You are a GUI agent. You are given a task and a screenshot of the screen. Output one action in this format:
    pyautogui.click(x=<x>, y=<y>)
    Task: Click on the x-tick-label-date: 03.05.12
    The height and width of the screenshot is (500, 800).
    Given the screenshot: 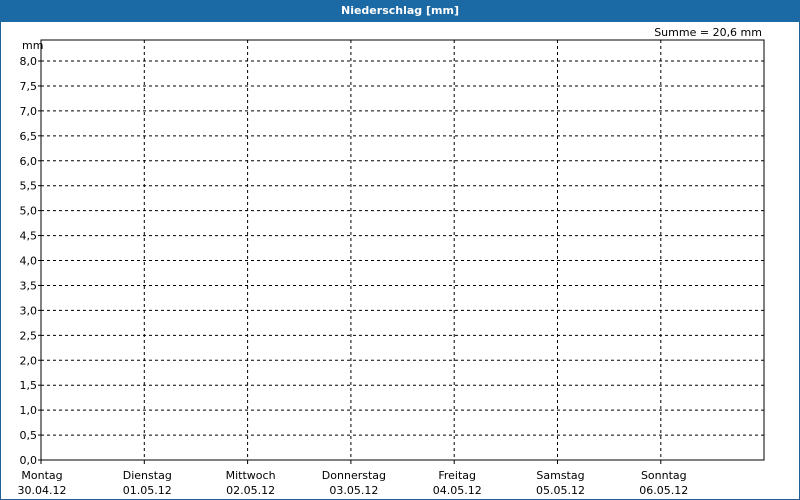 What is the action you would take?
    pyautogui.click(x=353, y=490)
    